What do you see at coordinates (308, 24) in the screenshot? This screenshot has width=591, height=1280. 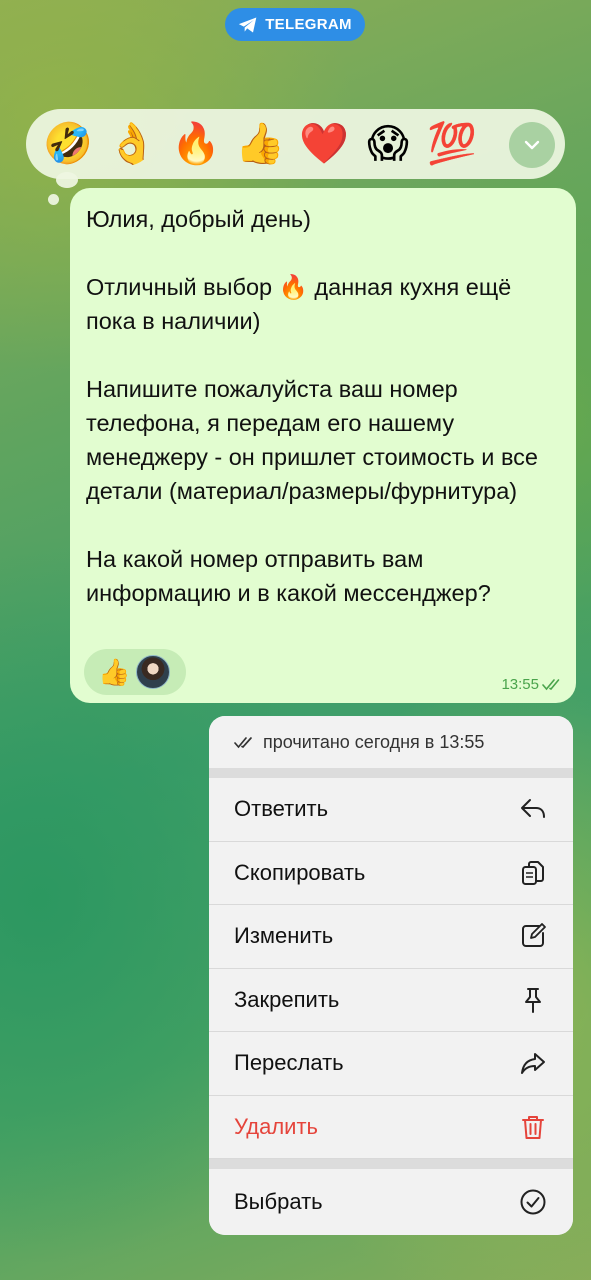 I see `telegram-label: TELEGRAM` at bounding box center [308, 24].